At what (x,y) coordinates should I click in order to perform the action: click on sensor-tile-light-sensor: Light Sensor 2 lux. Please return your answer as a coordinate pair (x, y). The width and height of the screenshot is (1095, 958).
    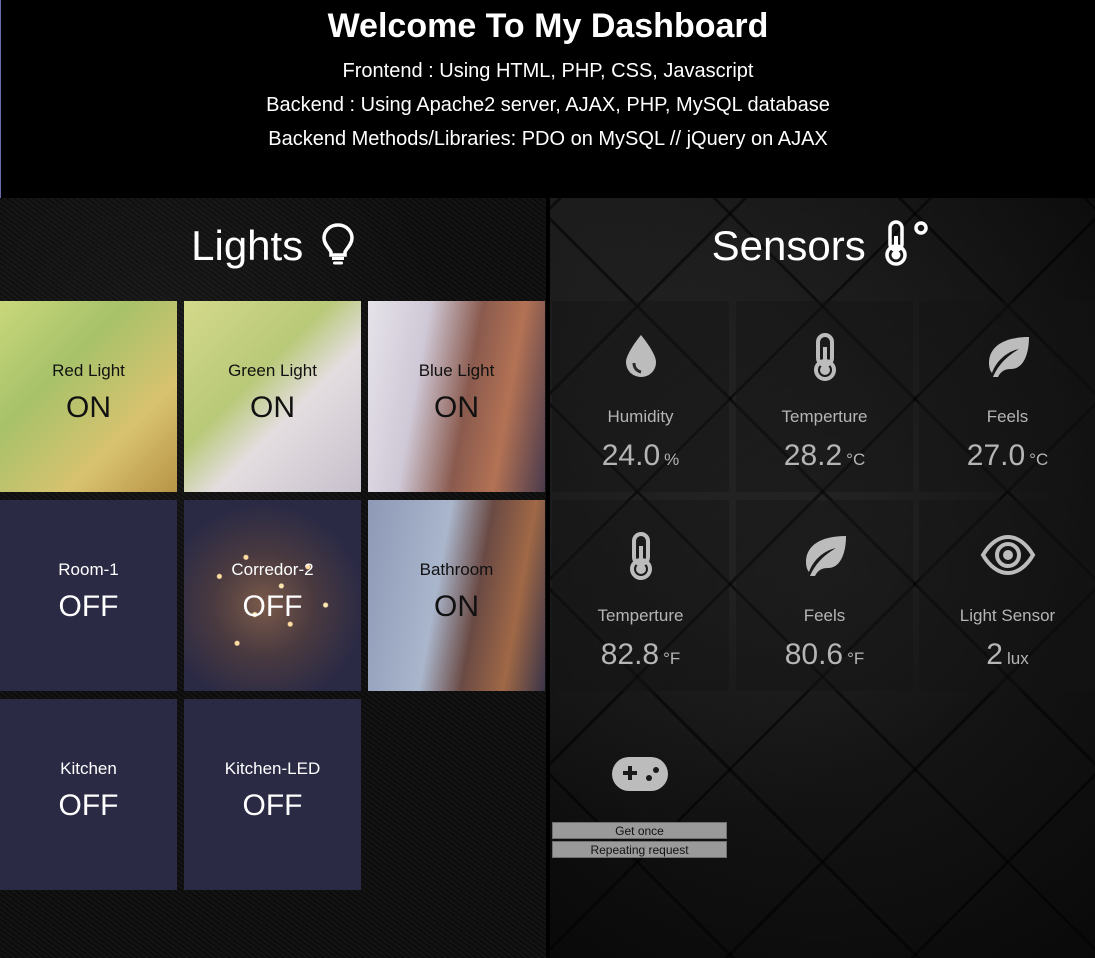
    Looking at the image, I should click on (1007, 595).